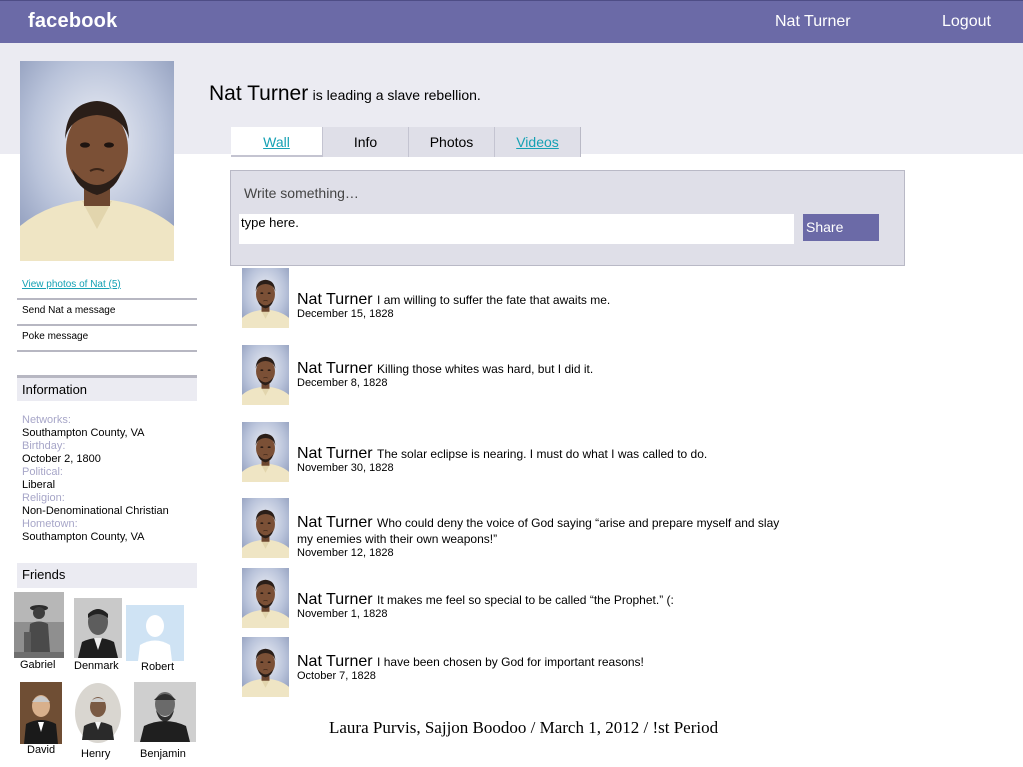  What do you see at coordinates (342, 383) in the screenshot?
I see `post-date: December 8, 1828` at bounding box center [342, 383].